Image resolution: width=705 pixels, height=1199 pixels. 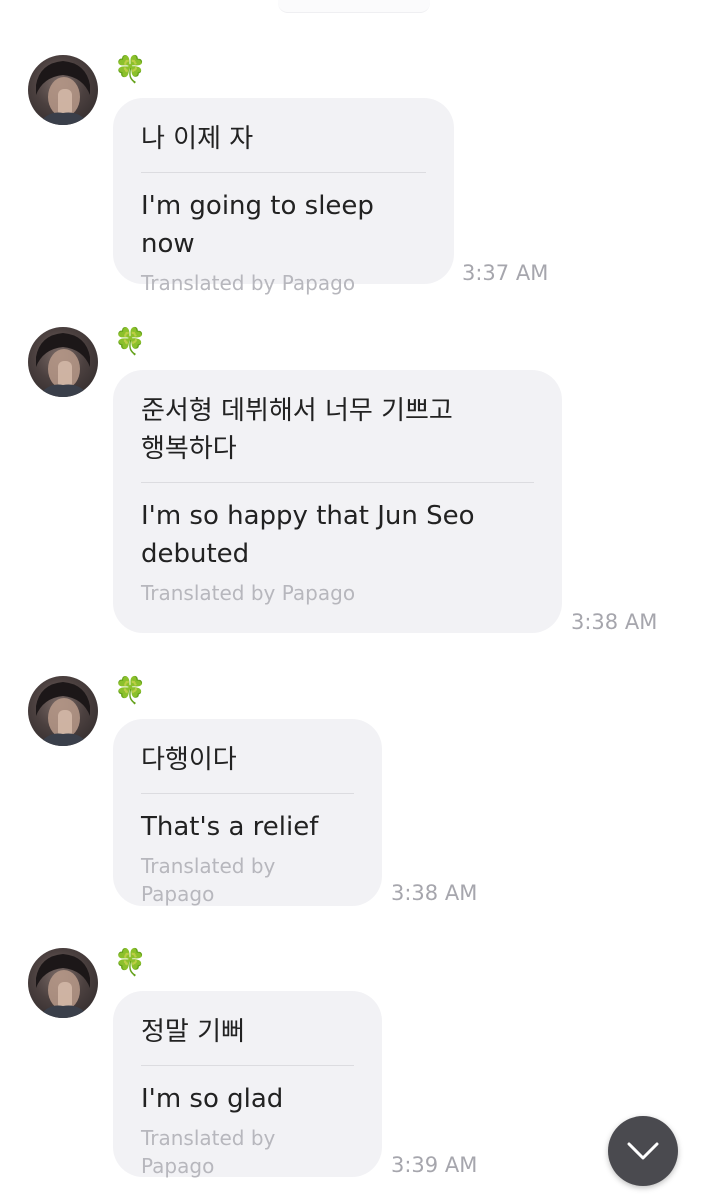 What do you see at coordinates (308, 535) in the screenshot?
I see `translated-text: I'm so happy that Jun Seo debuted` at bounding box center [308, 535].